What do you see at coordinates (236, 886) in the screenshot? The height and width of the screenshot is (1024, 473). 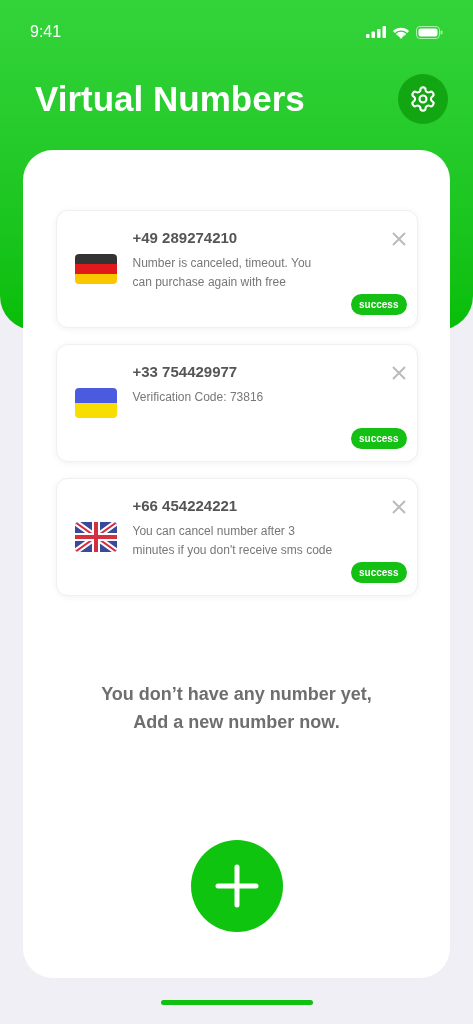 I see `plus-icon` at bounding box center [236, 886].